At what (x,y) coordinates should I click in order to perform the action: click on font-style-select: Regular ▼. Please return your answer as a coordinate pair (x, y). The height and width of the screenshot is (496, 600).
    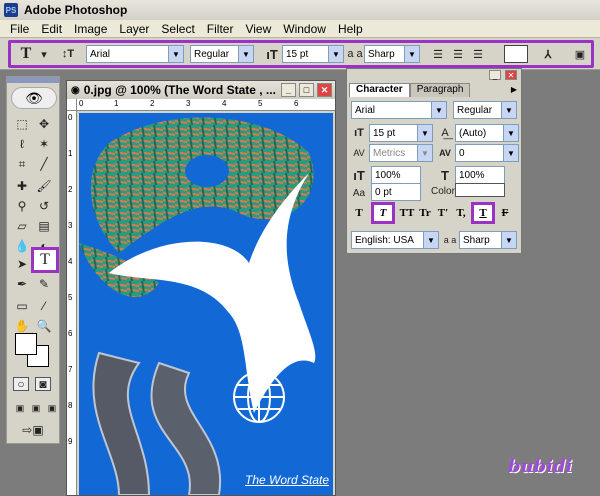
    Looking at the image, I should click on (222, 54).